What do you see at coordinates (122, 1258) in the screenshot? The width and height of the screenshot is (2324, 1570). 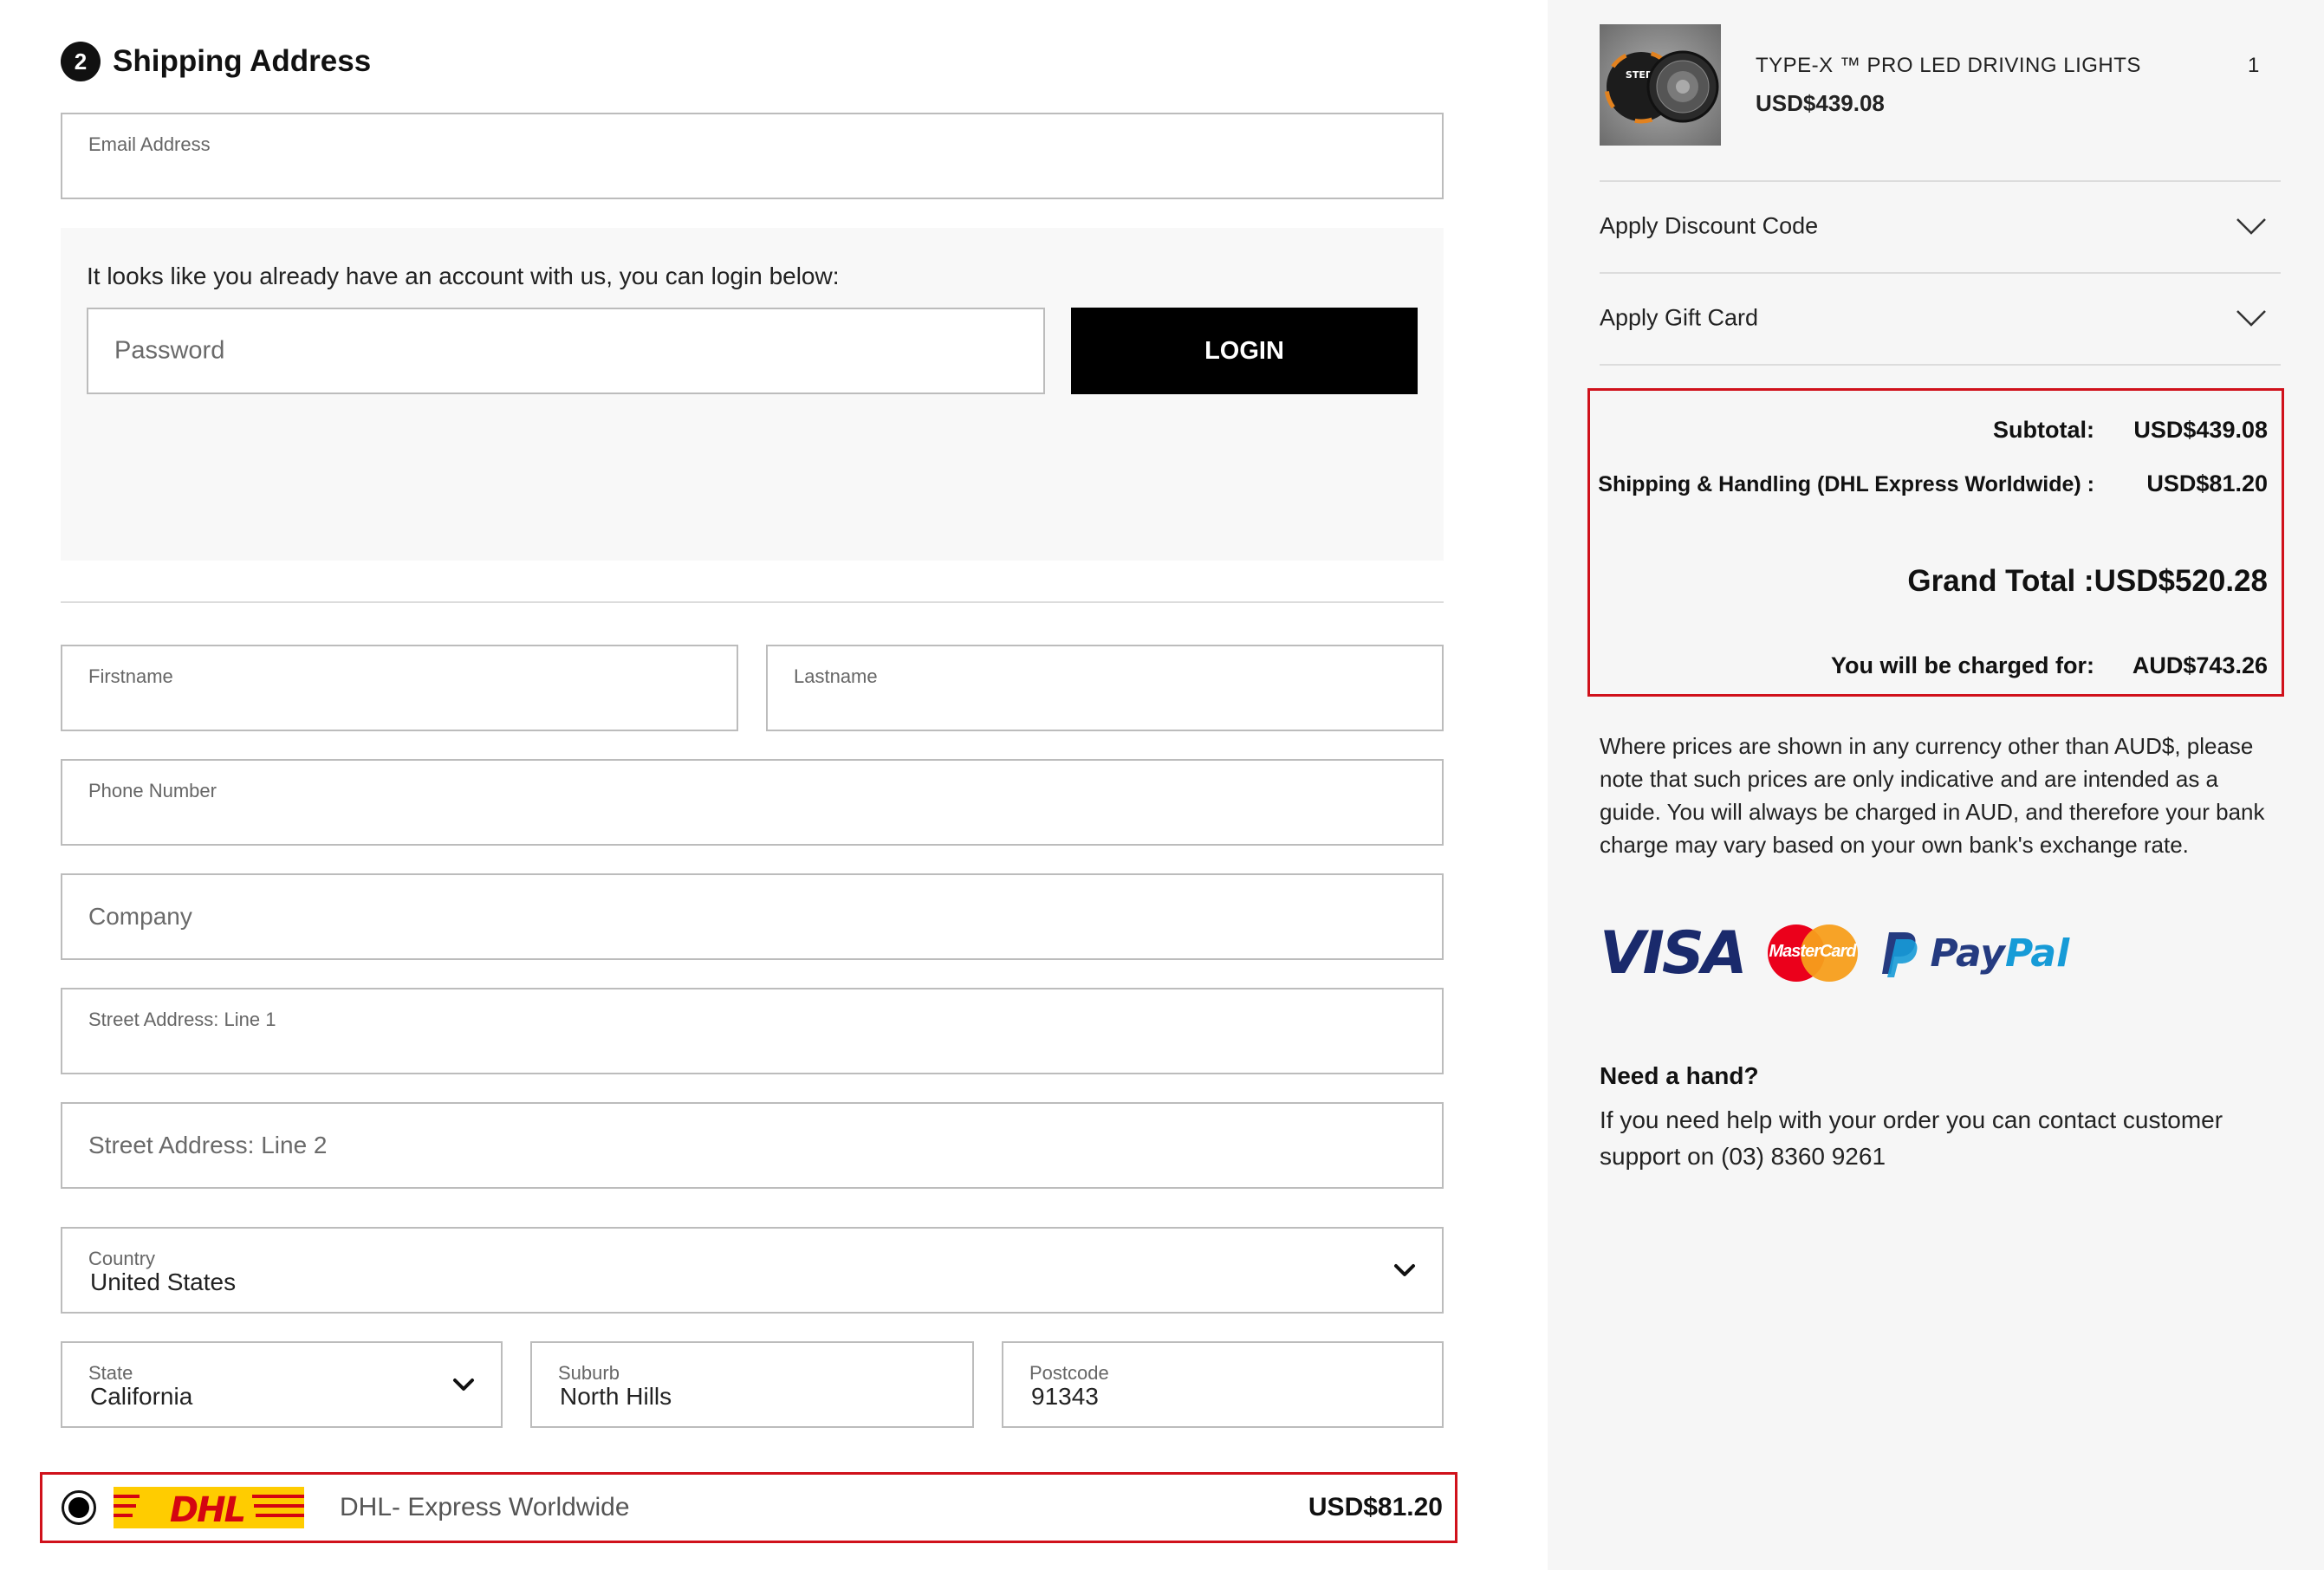 I see `country-label: Country` at bounding box center [122, 1258].